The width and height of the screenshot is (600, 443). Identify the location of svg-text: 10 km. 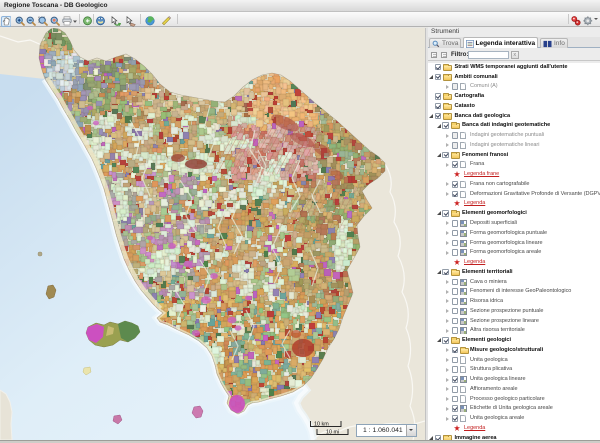
(321, 425).